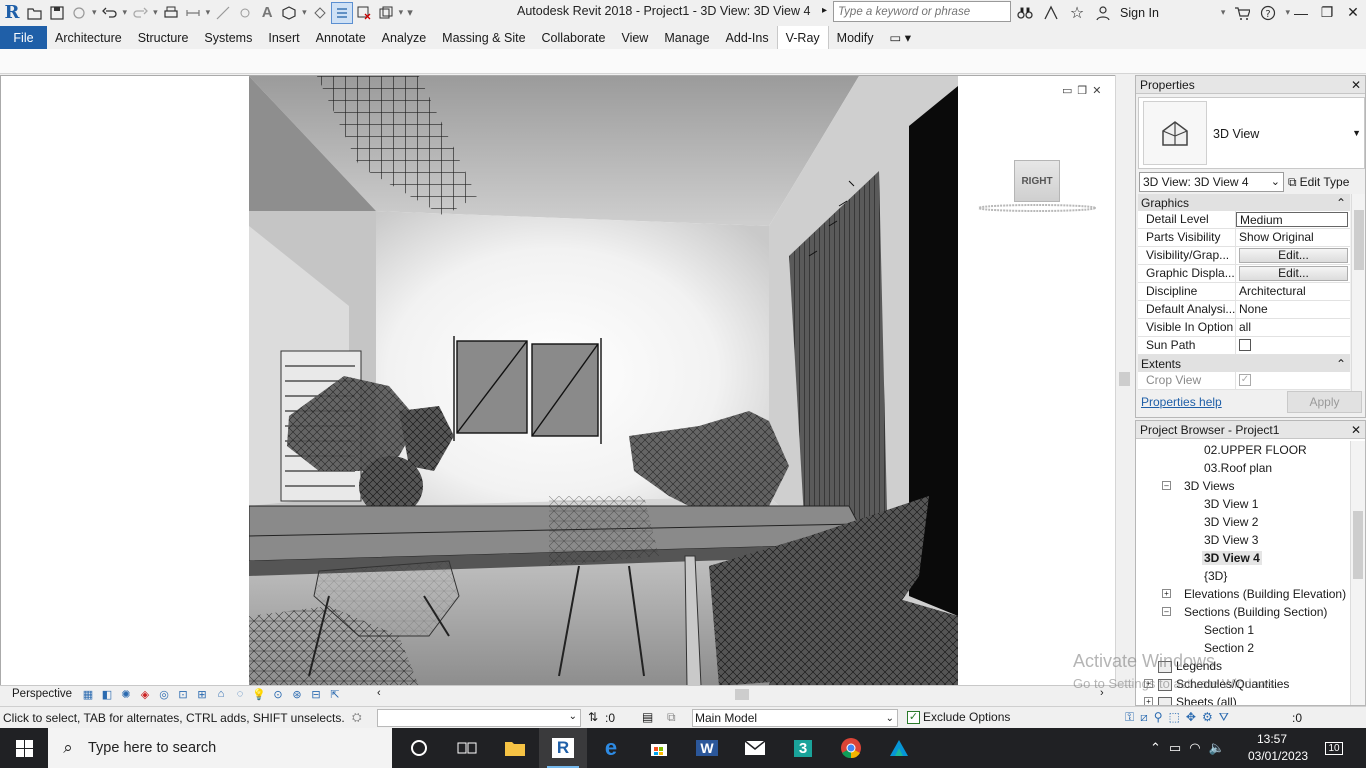  Describe the element at coordinates (795, 718) in the screenshot. I see `design-option-selector: Main Model ⌄` at that location.